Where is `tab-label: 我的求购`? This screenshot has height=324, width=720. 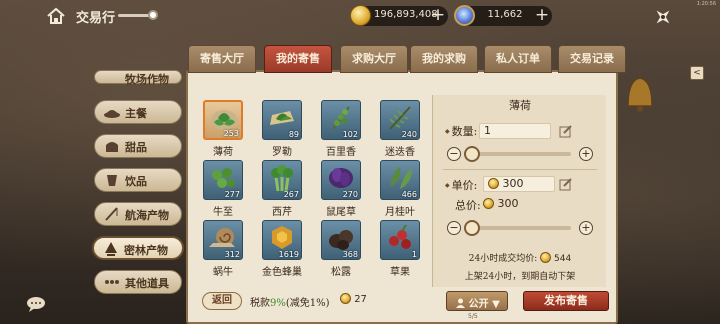 tab-label: 我的求购 is located at coordinates (444, 58).